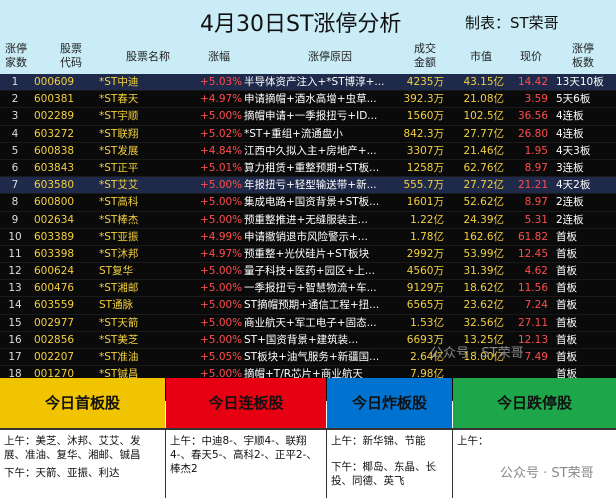 The height and width of the screenshot is (500, 616). I want to click on market-cap: 31.39亿, so click(483, 271).